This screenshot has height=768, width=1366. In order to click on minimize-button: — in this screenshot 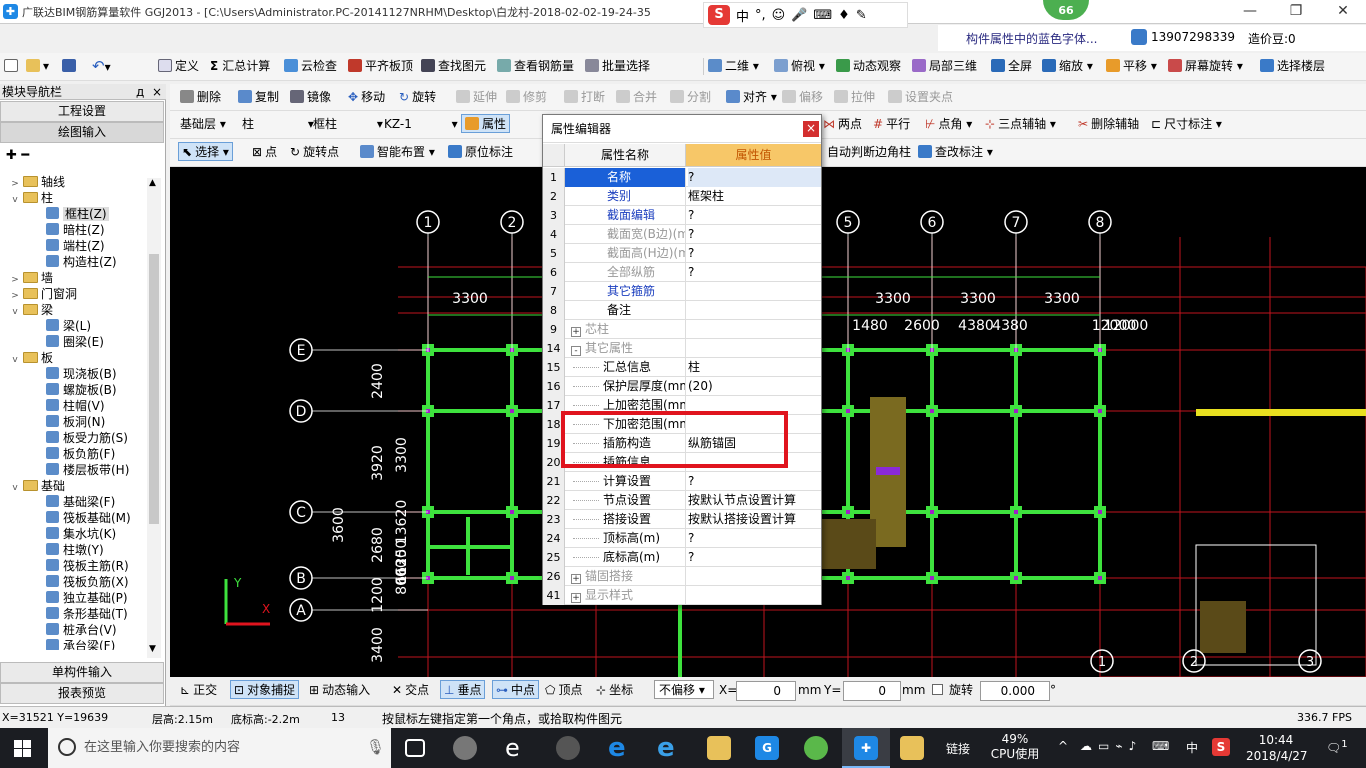, I will do `click(1250, 12)`.